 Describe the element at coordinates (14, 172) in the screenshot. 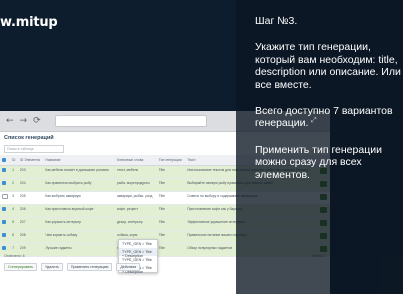

I see `cell-id: 1` at that location.